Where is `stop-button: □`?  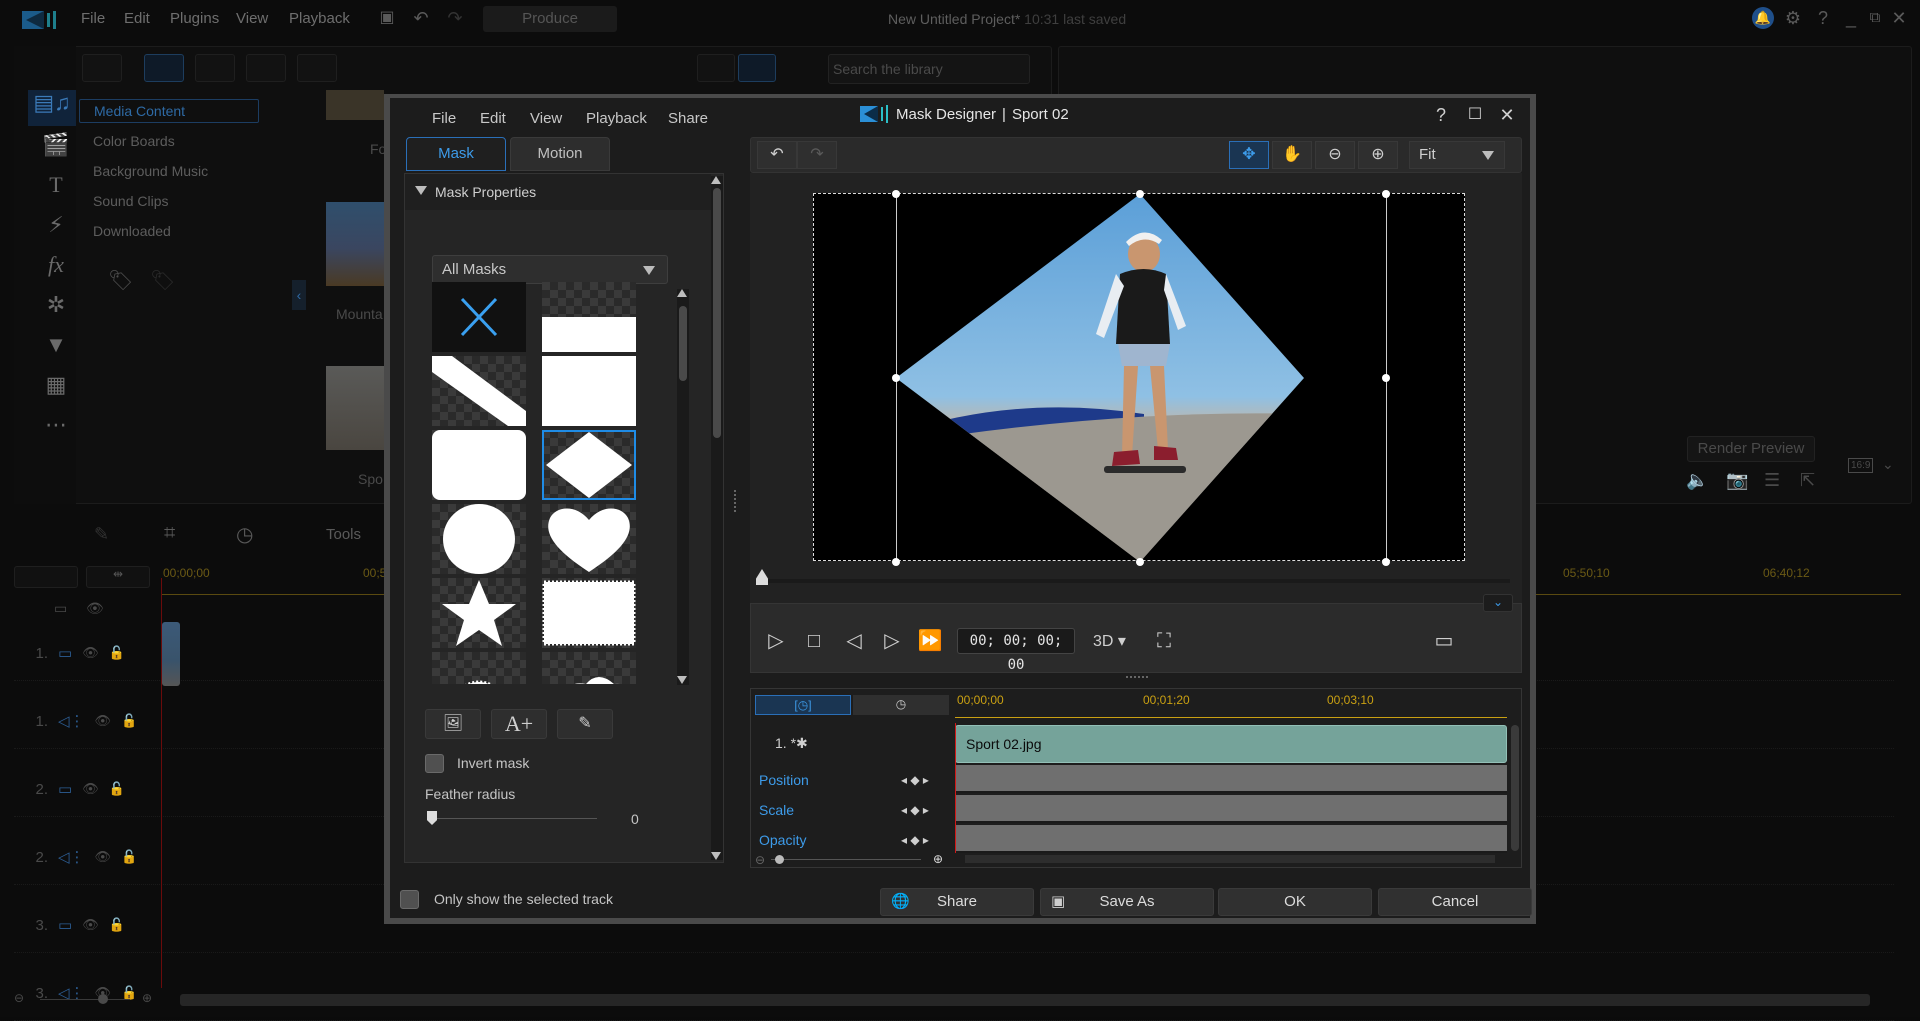 stop-button: □ is located at coordinates (814, 641).